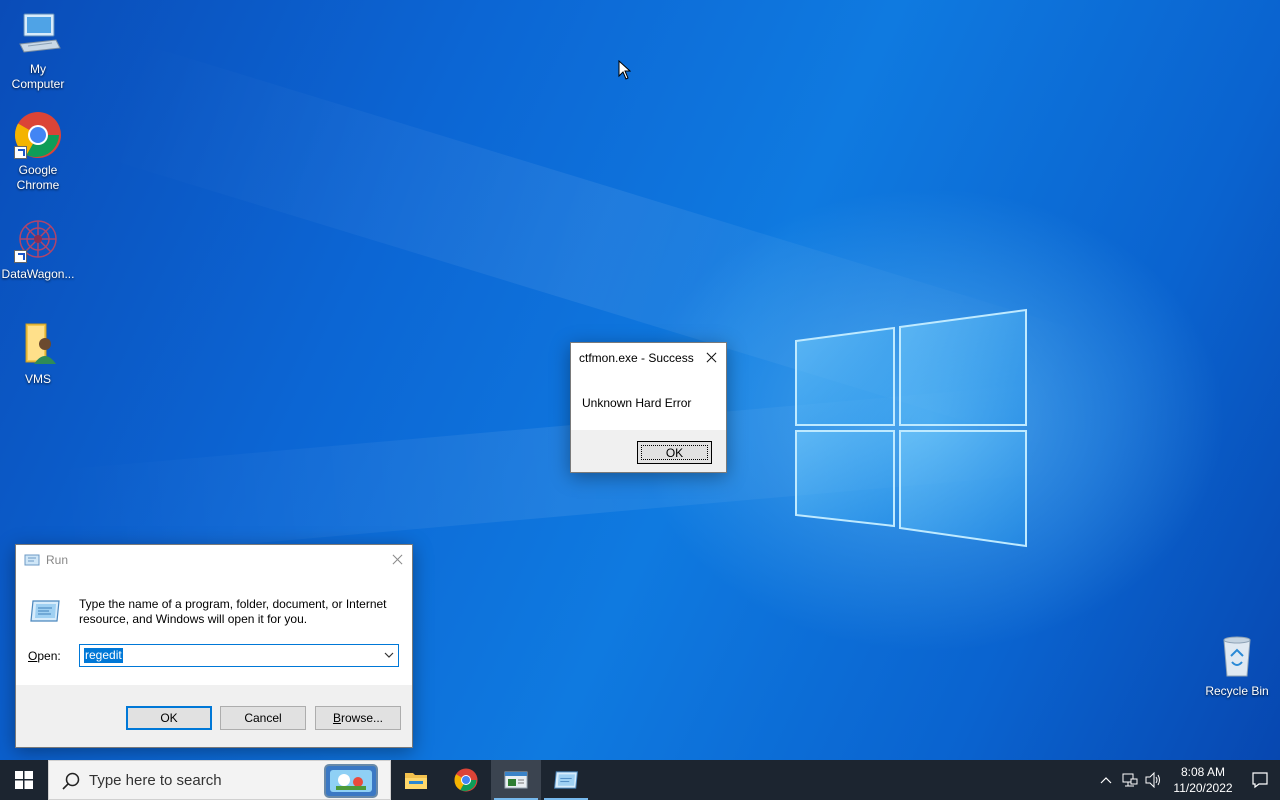 Image resolution: width=1280 pixels, height=800 pixels. I want to click on message-box-titlebar: ctfmon.exe - Success, so click(648, 358).